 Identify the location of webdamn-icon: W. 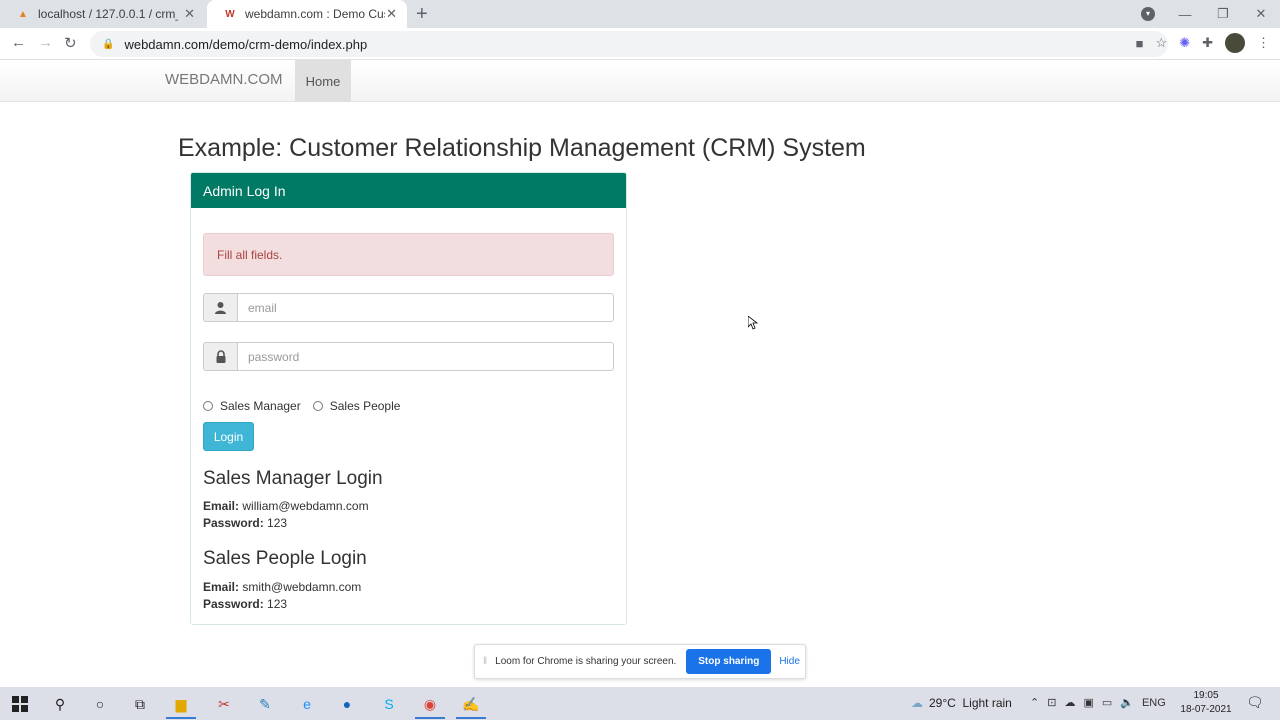
(230, 14).